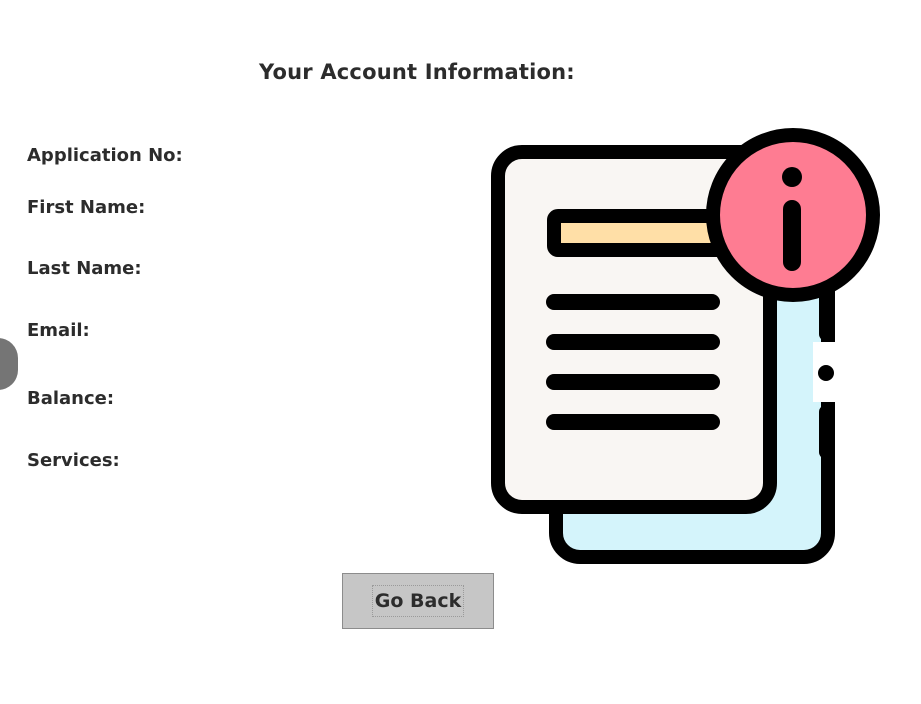 Image resolution: width=921 pixels, height=704 pixels. I want to click on first-name-label: First Name:, so click(86, 207).